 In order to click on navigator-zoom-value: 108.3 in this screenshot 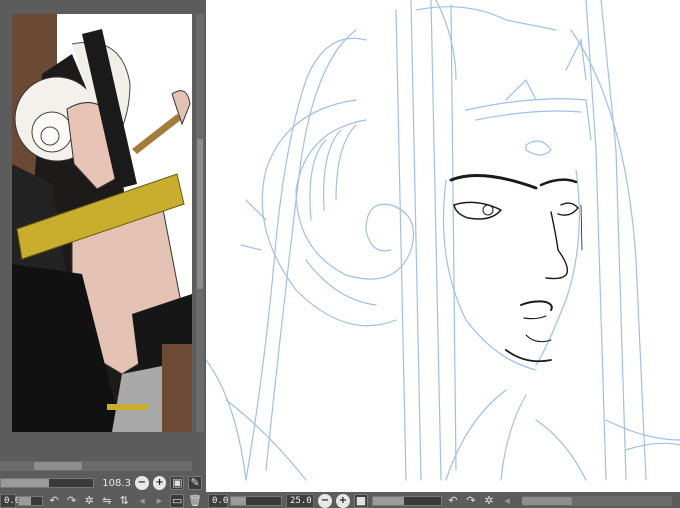, I will do `click(116, 483)`.